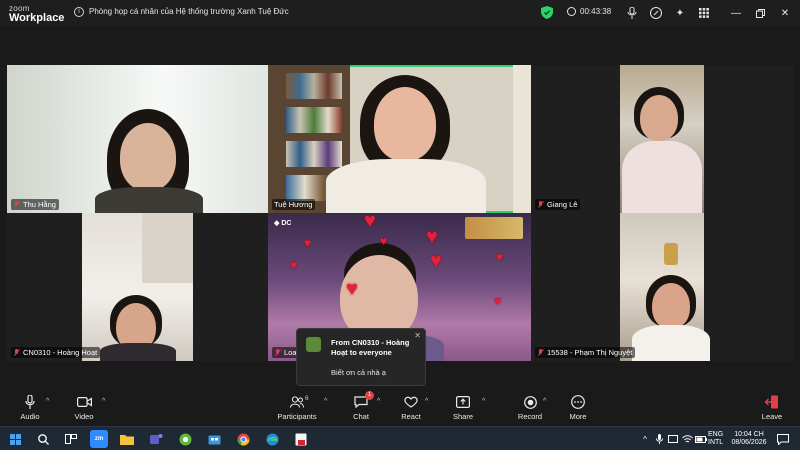 The width and height of the screenshot is (800, 450). Describe the element at coordinates (60, 352) in the screenshot. I see `participant-name: CN0310 - Hoàng Hoạt` at that location.